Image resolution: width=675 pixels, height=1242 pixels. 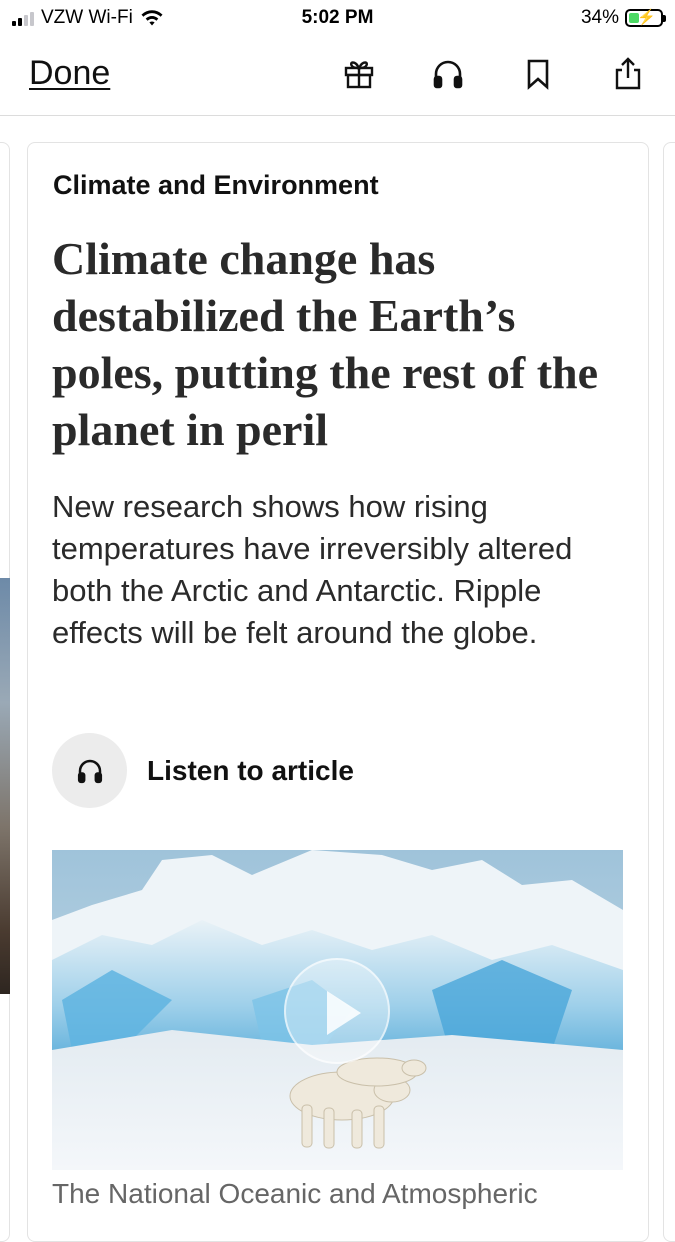 I want to click on previous-article-image, so click(x=5, y=786).